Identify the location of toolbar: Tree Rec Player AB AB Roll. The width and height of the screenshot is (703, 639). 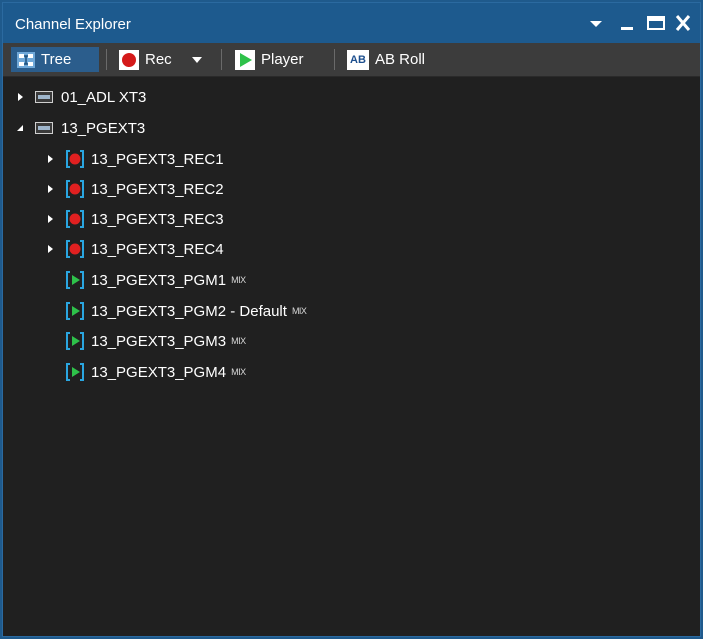
(351, 60).